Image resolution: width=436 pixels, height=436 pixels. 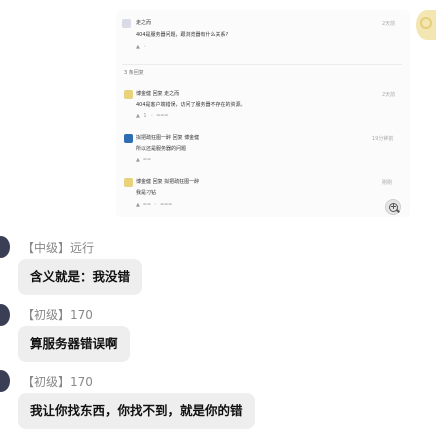 What do you see at coordinates (80, 277) in the screenshot?
I see `message-bubble: 含义就是：我没错` at bounding box center [80, 277].